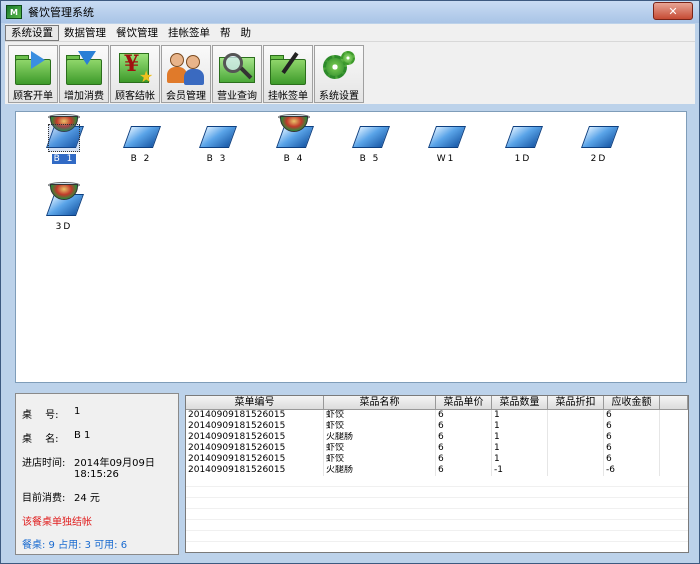 The height and width of the screenshot is (564, 700). Describe the element at coordinates (237, 66) in the screenshot. I see `magnifier-icon` at that location.